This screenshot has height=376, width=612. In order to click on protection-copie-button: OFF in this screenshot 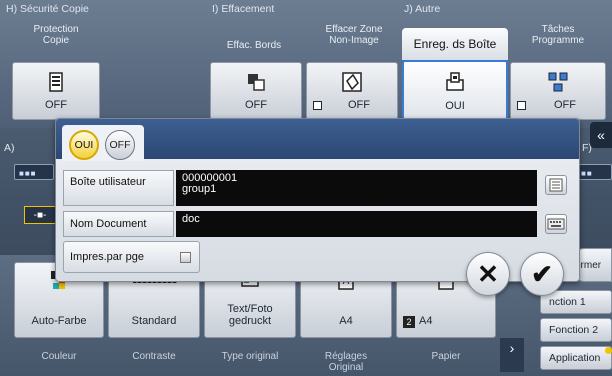, I will do `click(56, 91)`.